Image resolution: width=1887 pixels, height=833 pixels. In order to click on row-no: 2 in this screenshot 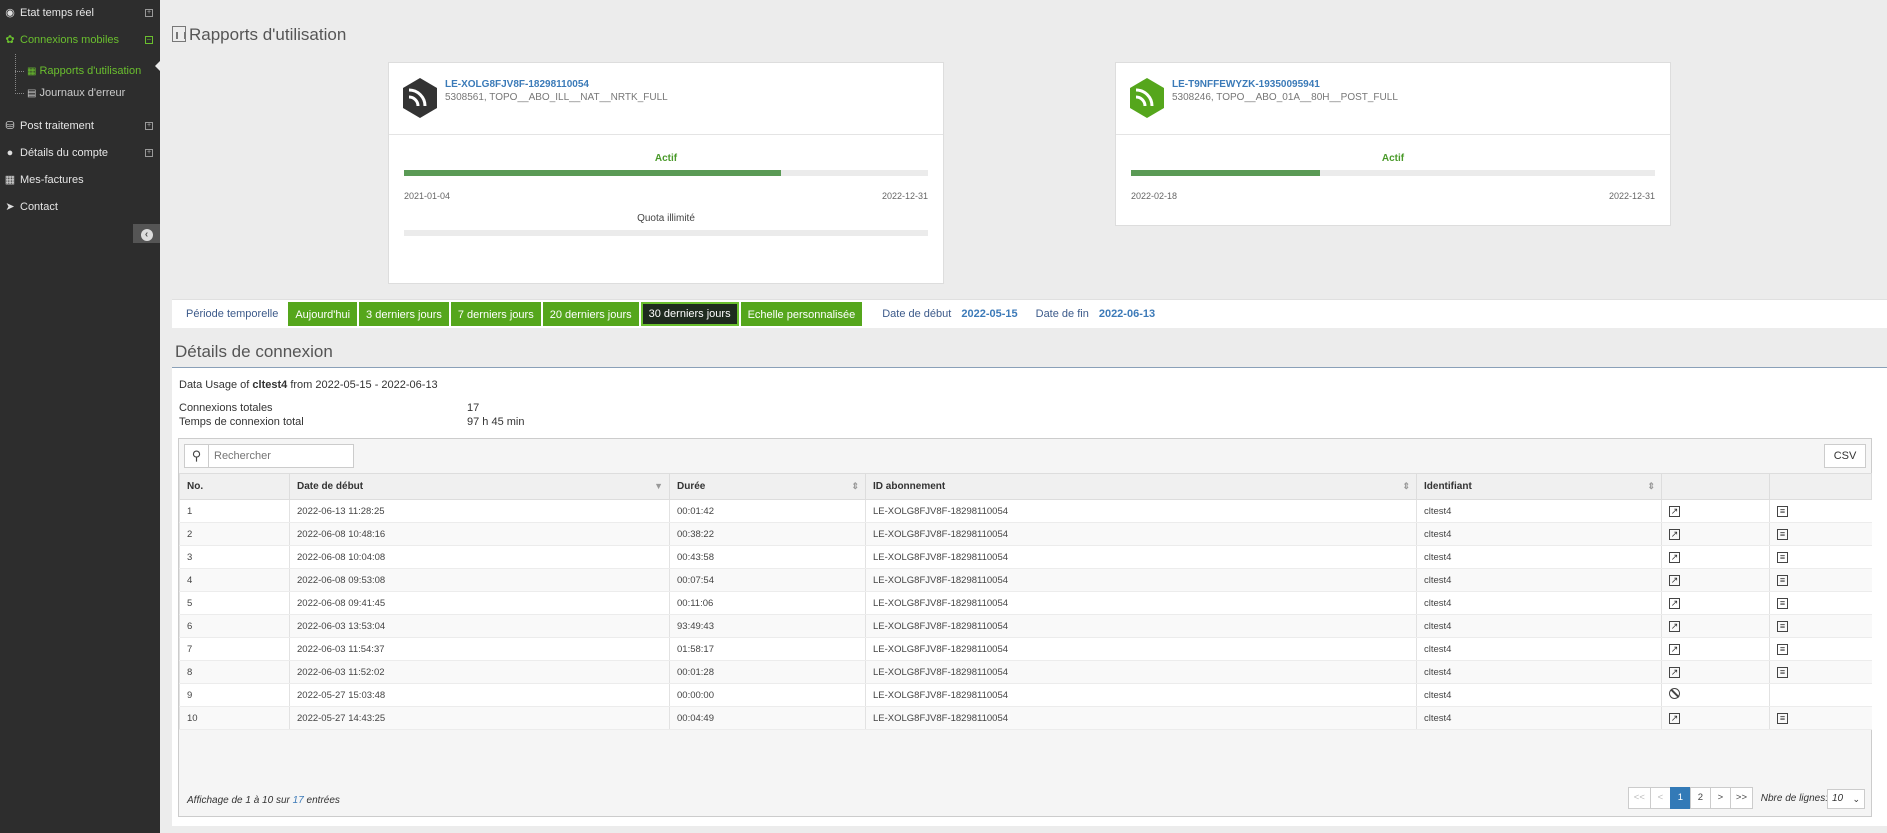, I will do `click(234, 534)`.